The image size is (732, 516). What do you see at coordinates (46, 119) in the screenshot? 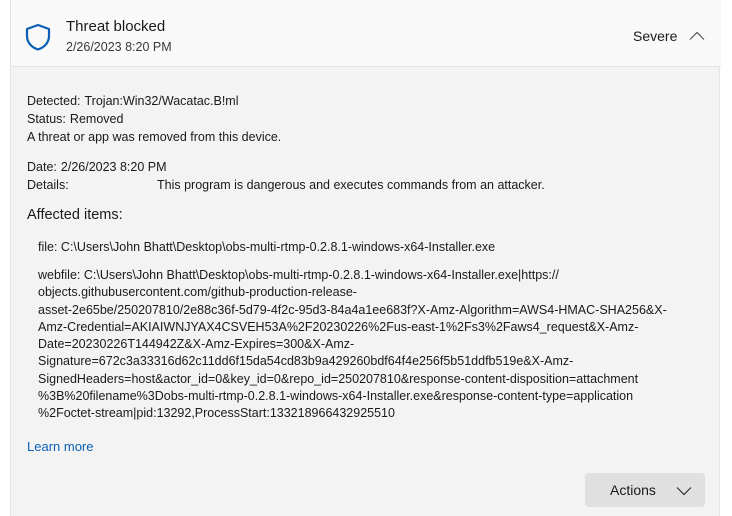
I see `status-label: Status:` at bounding box center [46, 119].